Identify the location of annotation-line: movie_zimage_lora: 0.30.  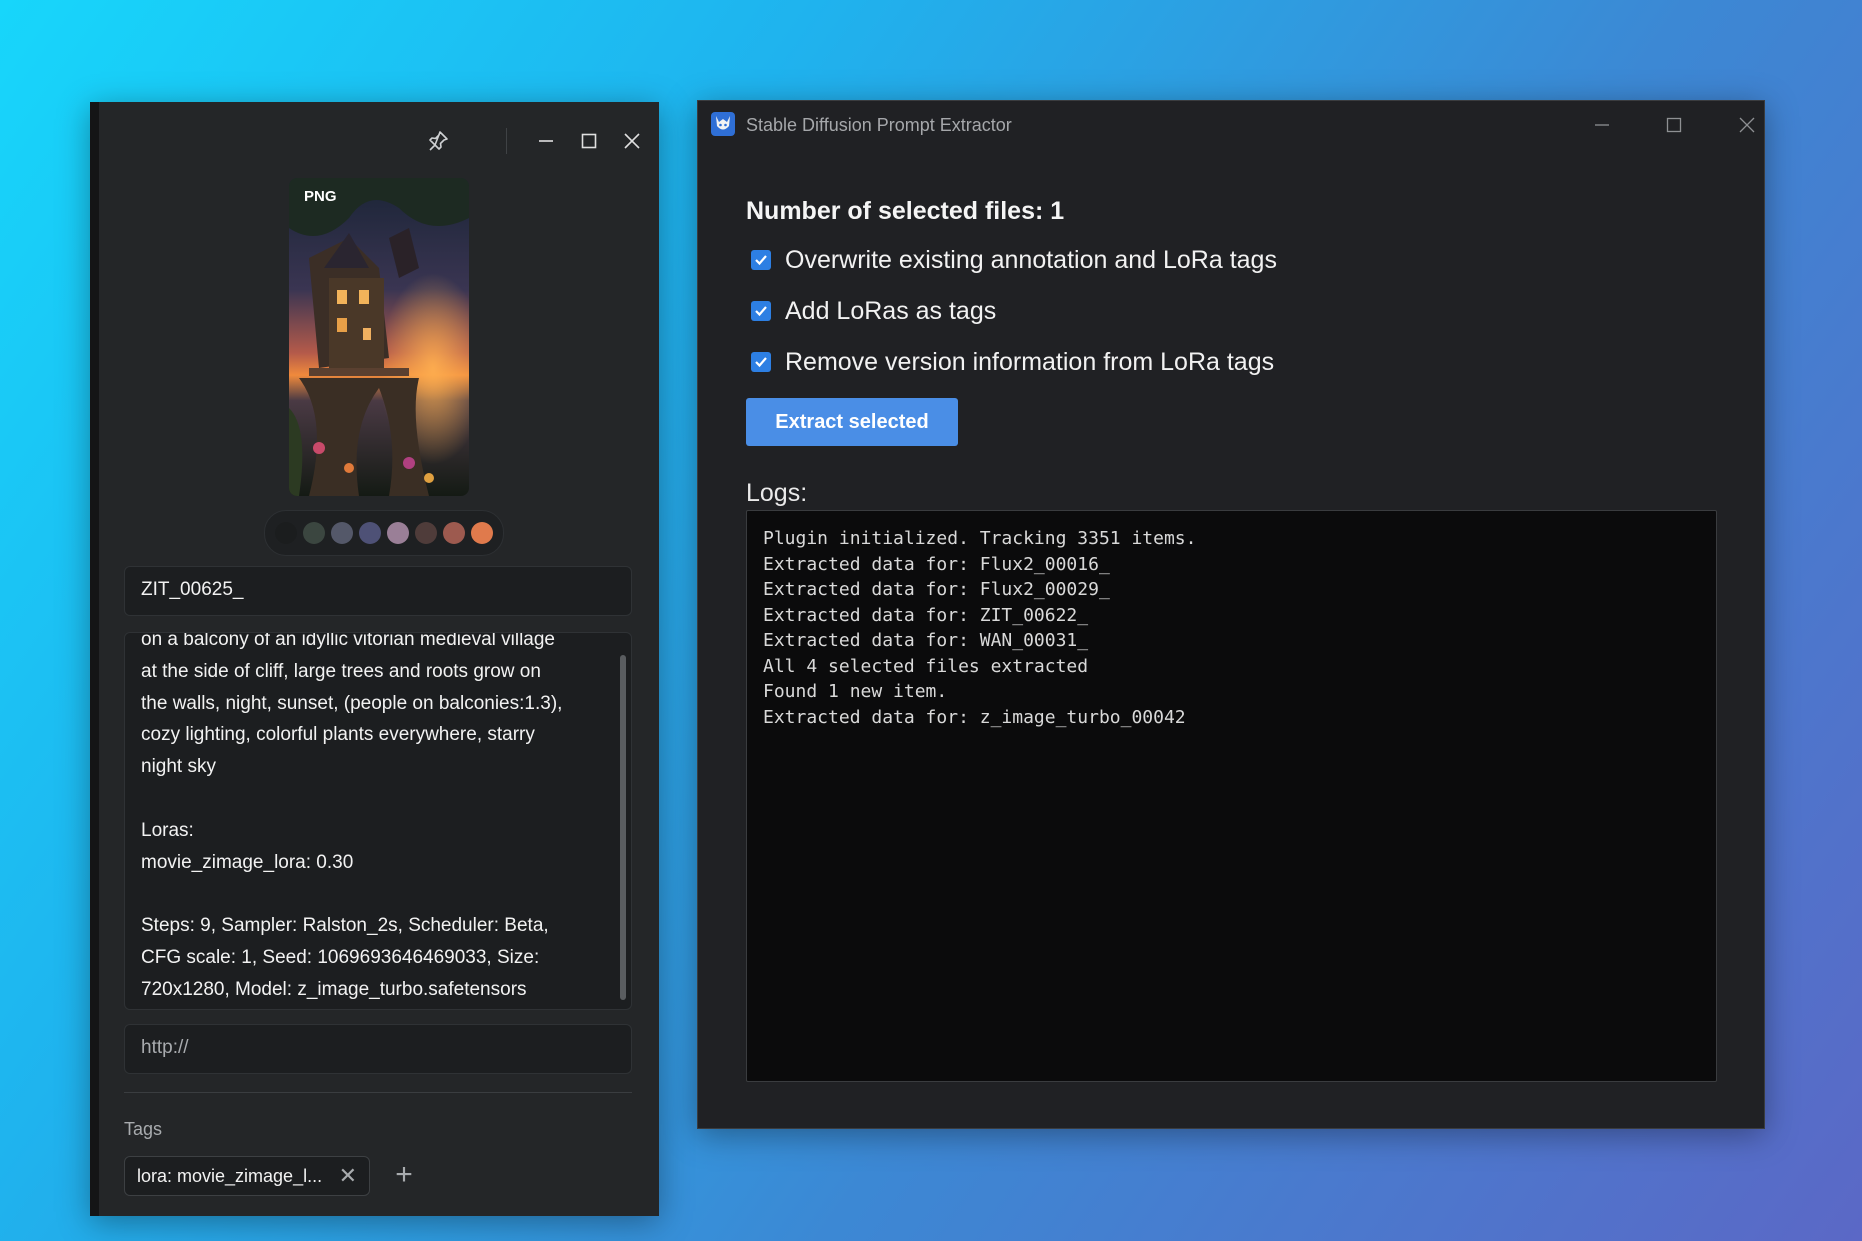
(247, 862).